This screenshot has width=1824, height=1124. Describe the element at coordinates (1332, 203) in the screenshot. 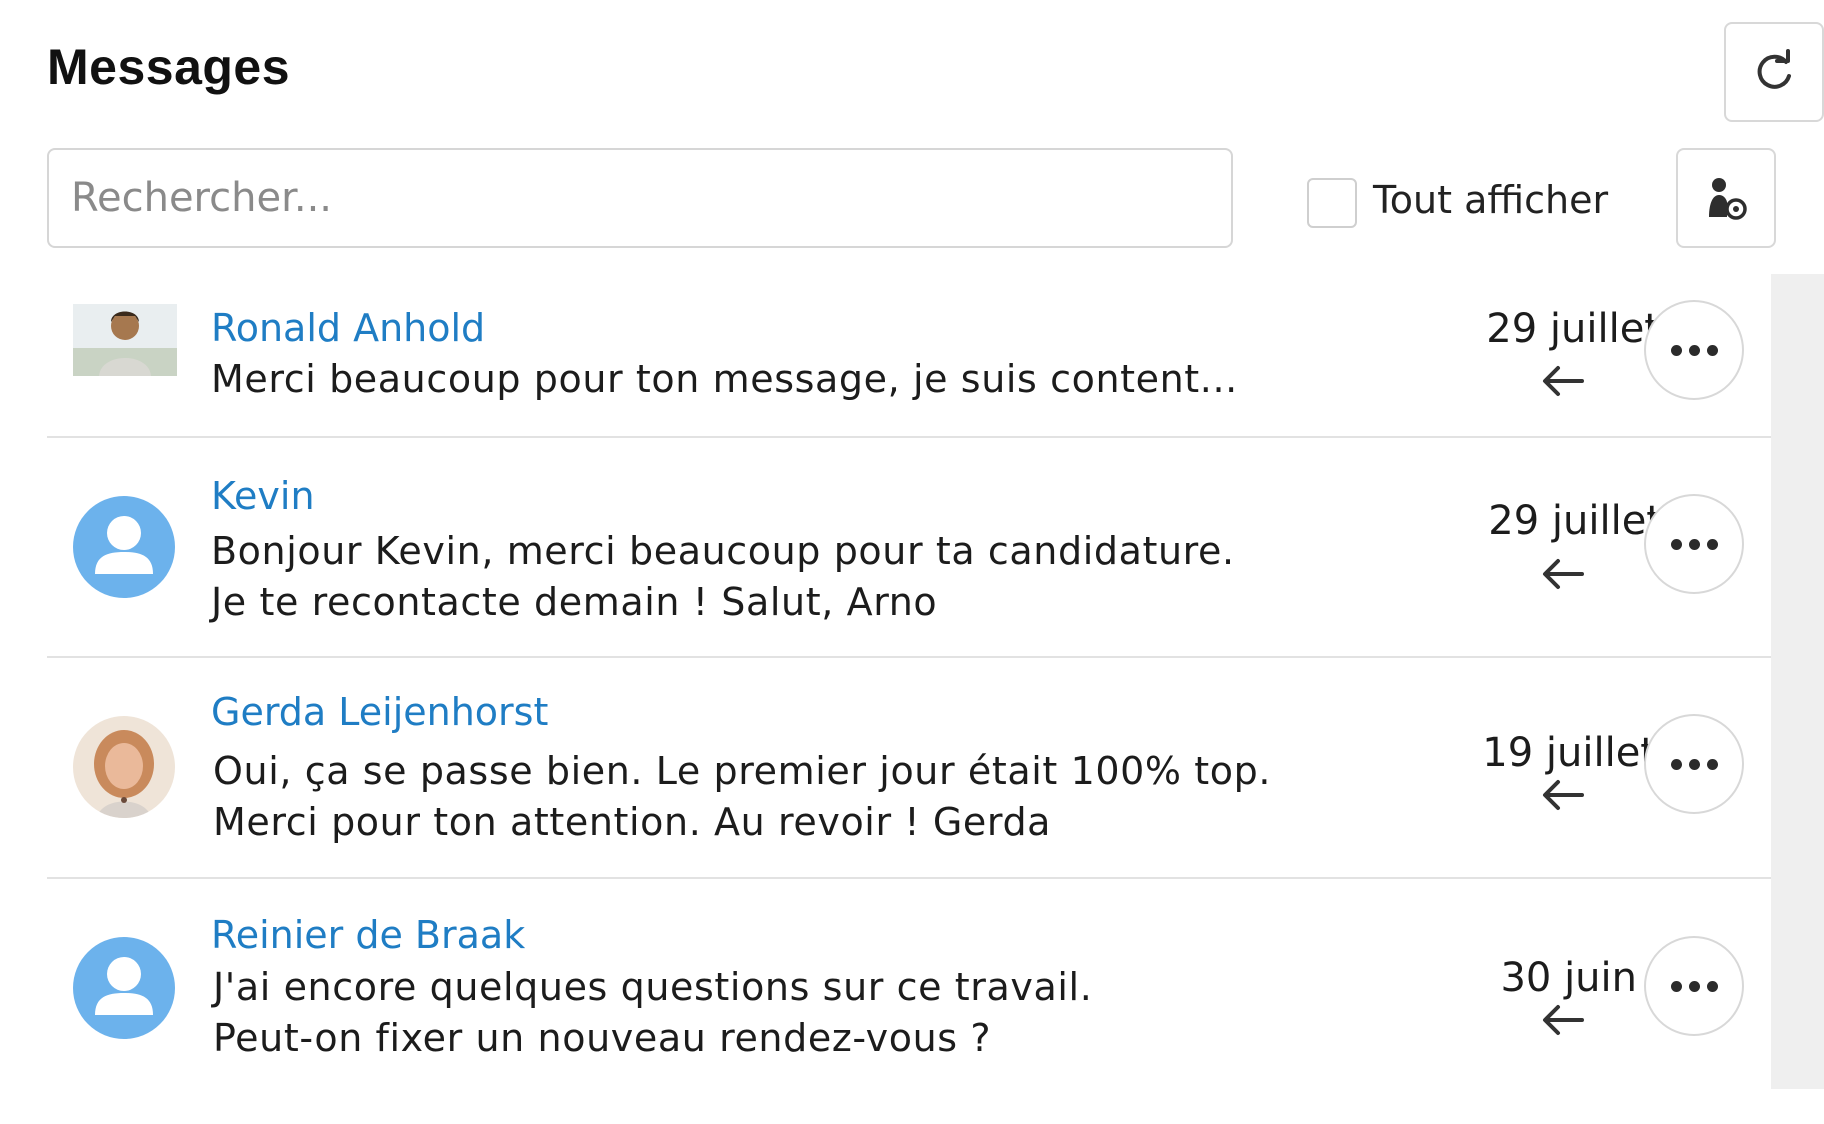

I see `show-all-checkbox` at that location.